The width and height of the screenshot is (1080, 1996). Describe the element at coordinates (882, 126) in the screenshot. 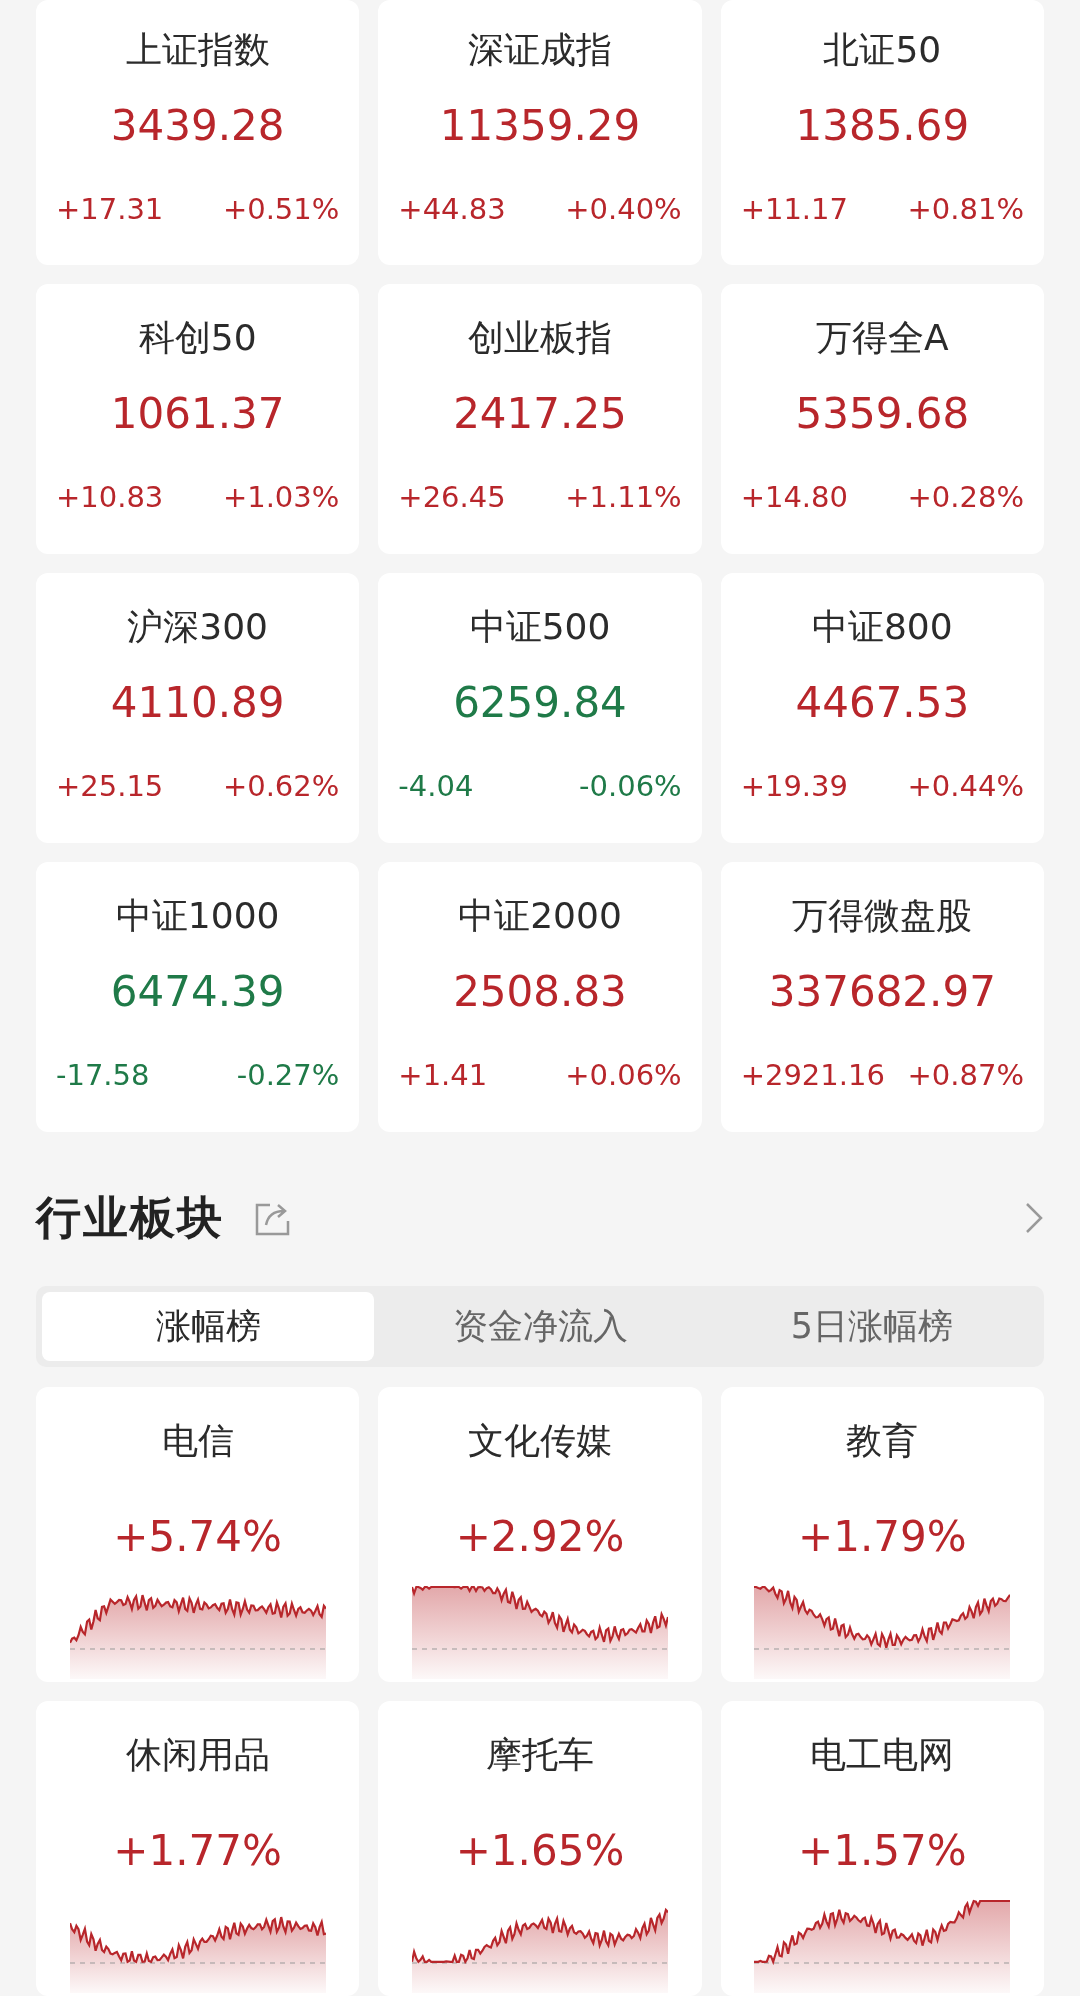

I see `index-value: 1385.69` at that location.